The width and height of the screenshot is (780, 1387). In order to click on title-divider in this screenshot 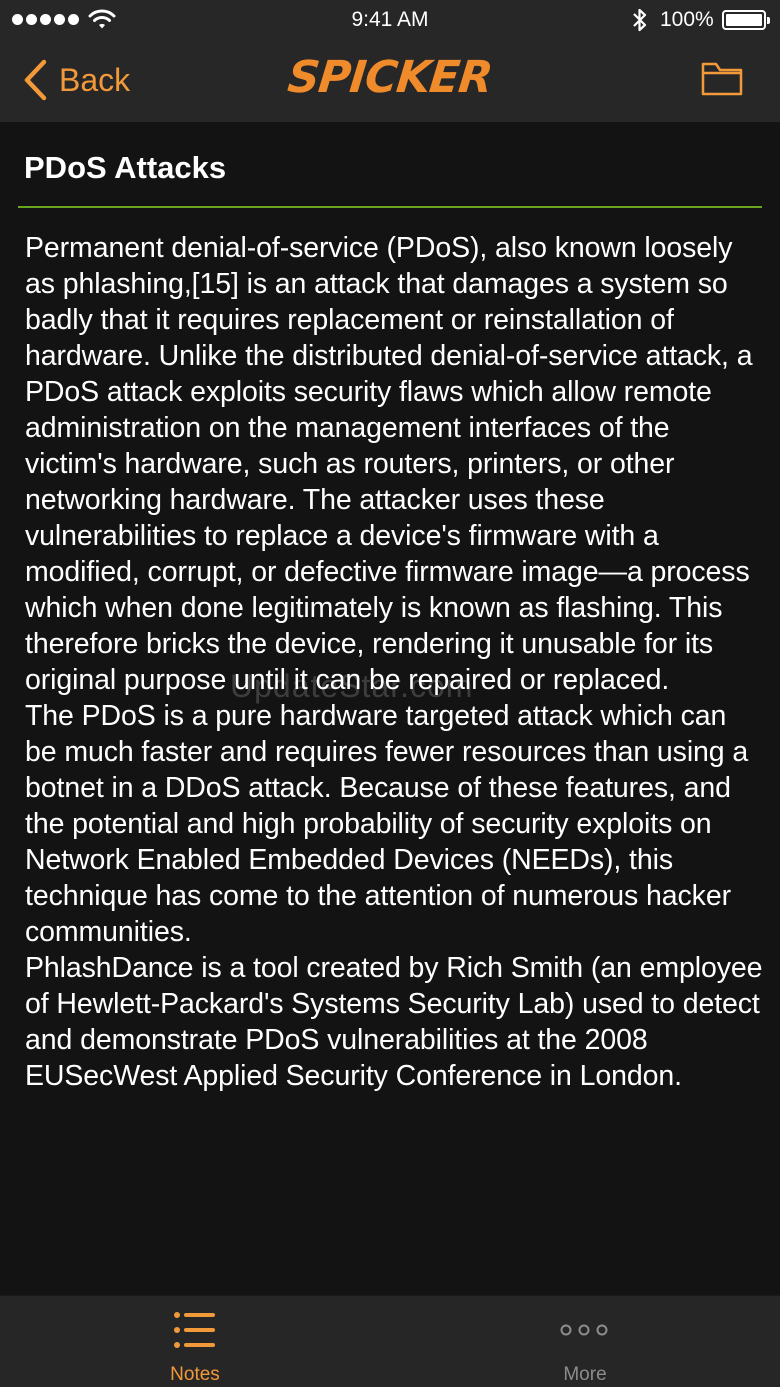, I will do `click(390, 207)`.